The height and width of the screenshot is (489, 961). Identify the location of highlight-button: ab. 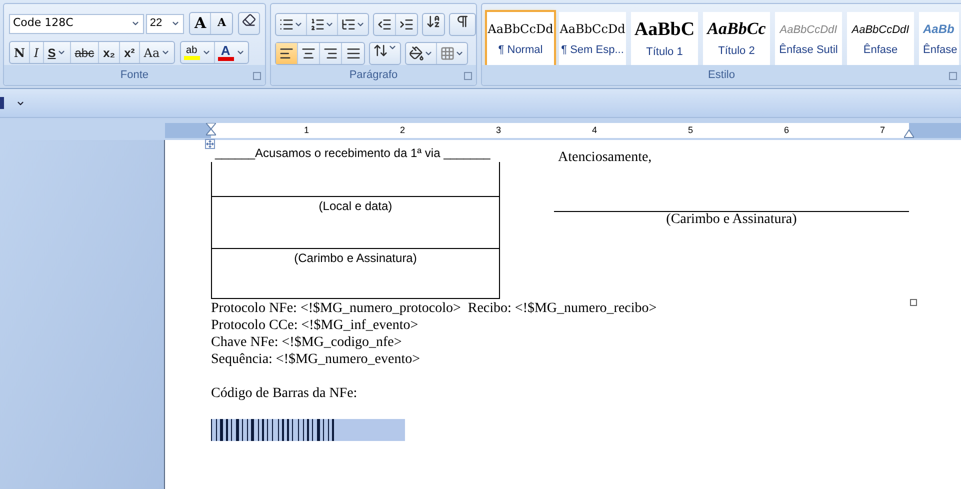
(197, 52).